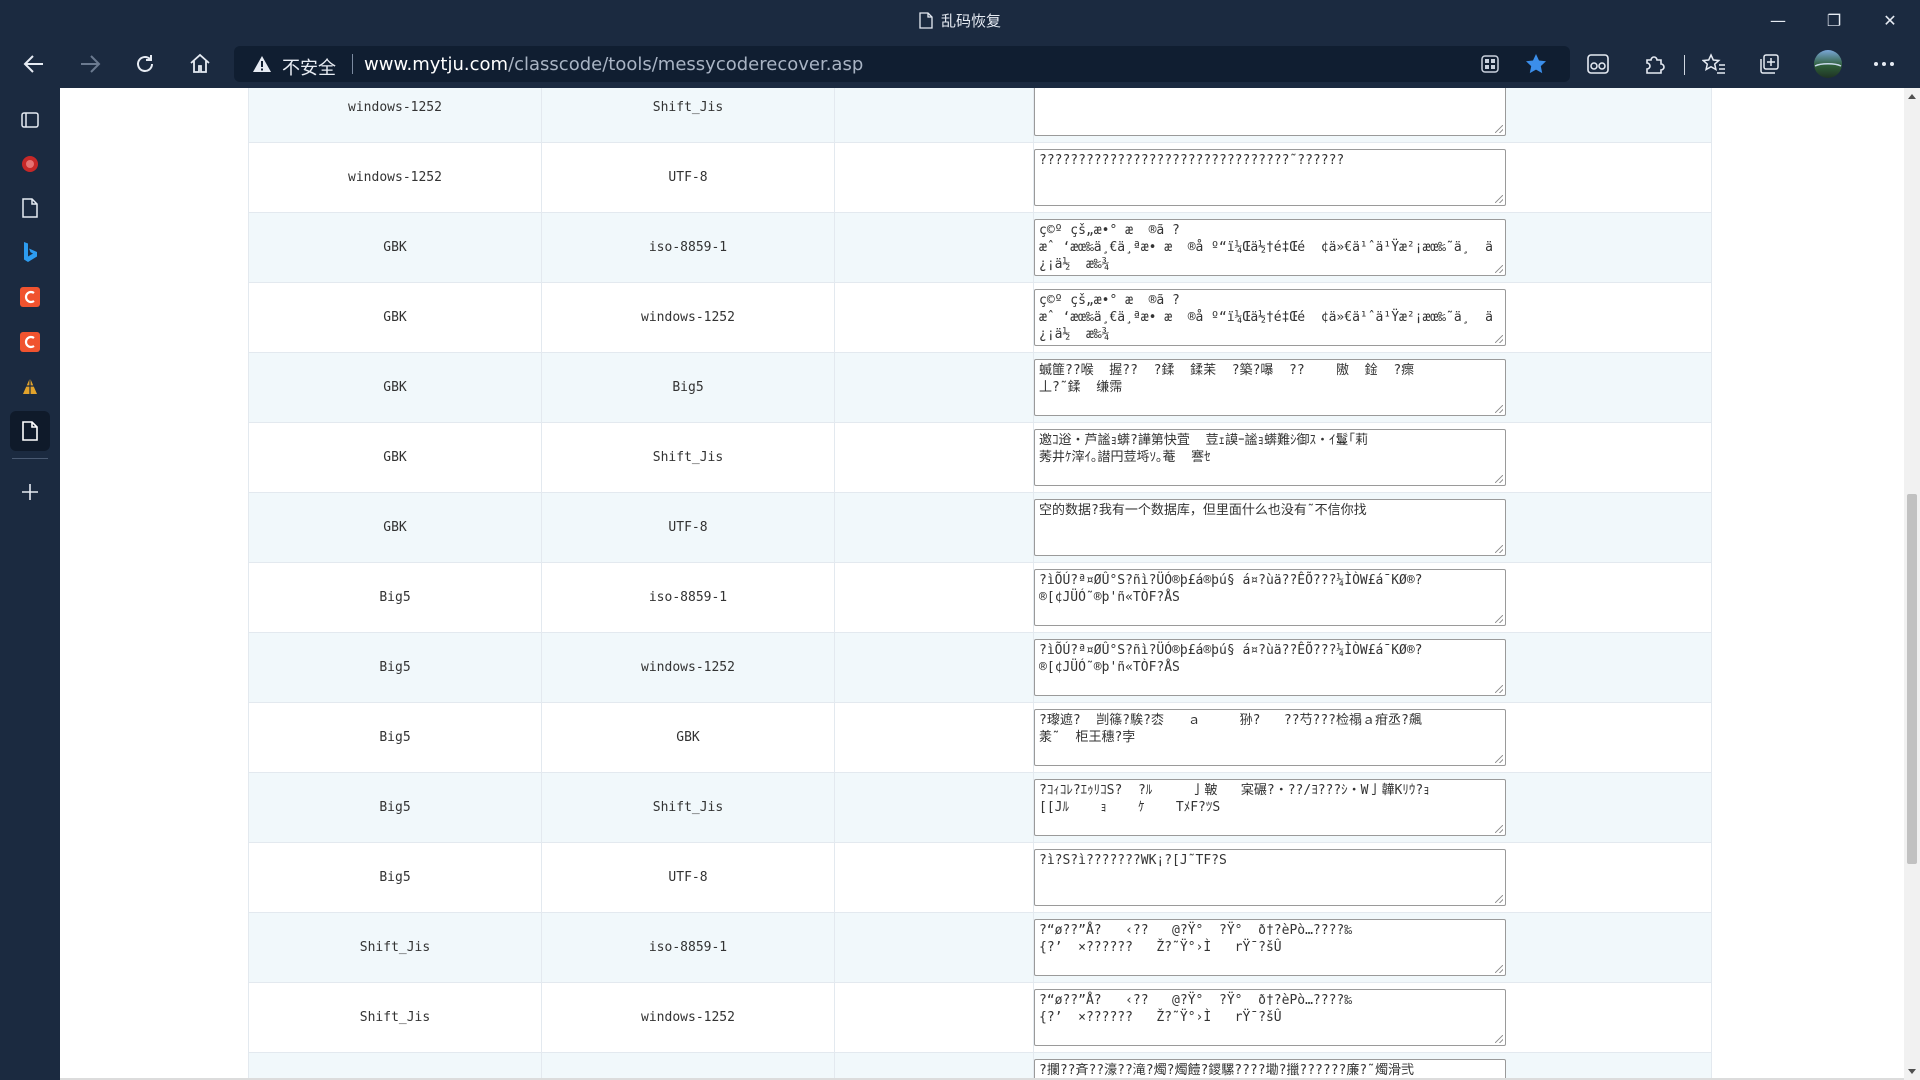 Image resolution: width=1920 pixels, height=1080 pixels. I want to click on target-encoding-cell: windows-1252, so click(688, 1017).